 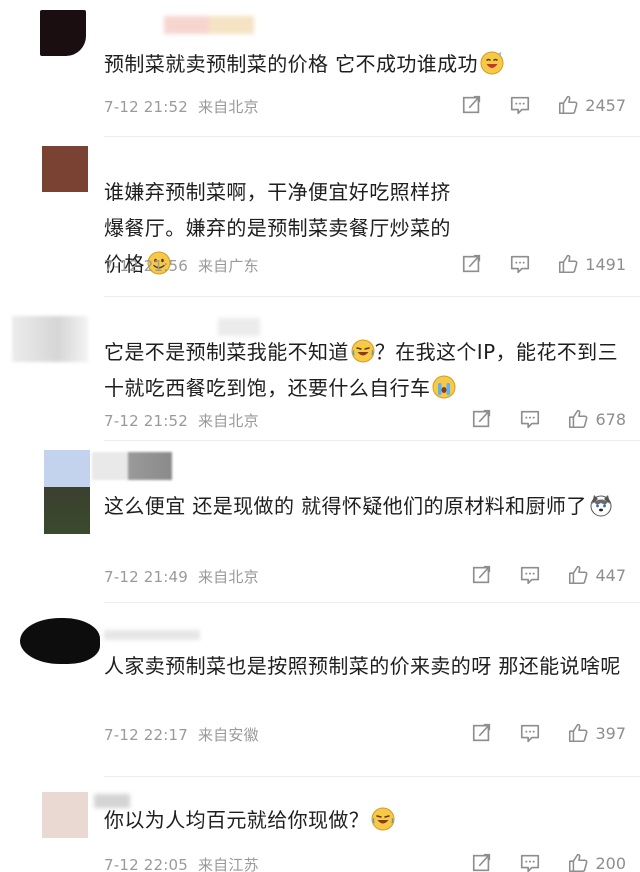 I want to click on comment-location: 来自广东, so click(x=228, y=266).